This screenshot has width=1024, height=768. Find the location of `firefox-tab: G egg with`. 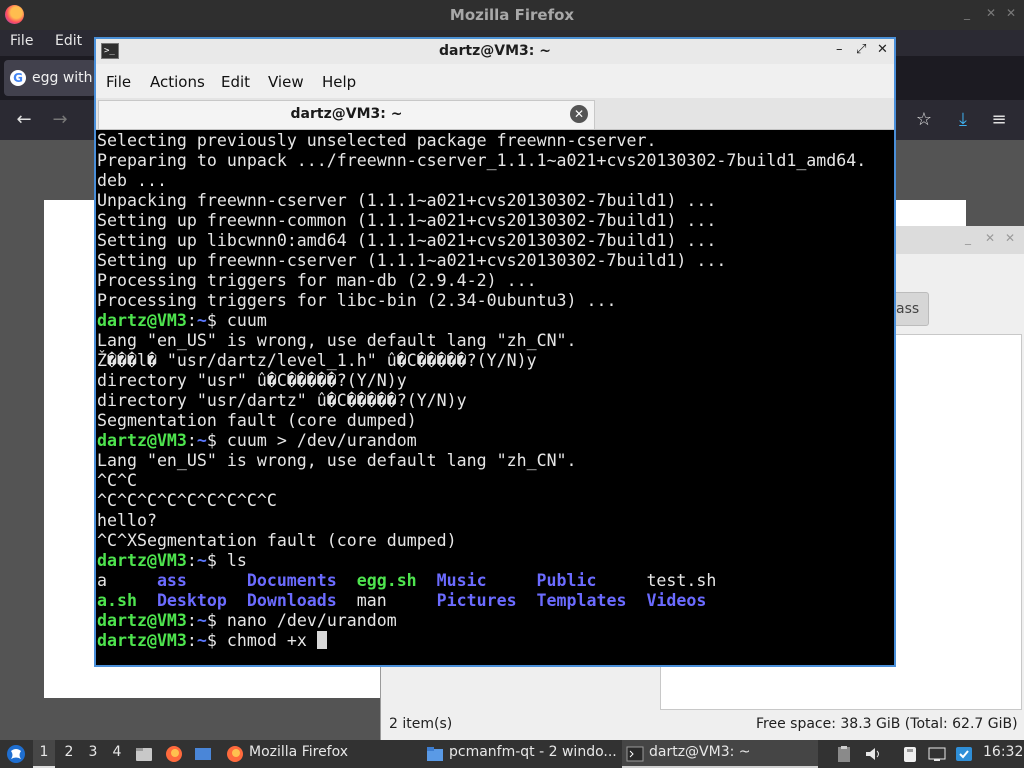

firefox-tab: G egg with is located at coordinates (50, 78).